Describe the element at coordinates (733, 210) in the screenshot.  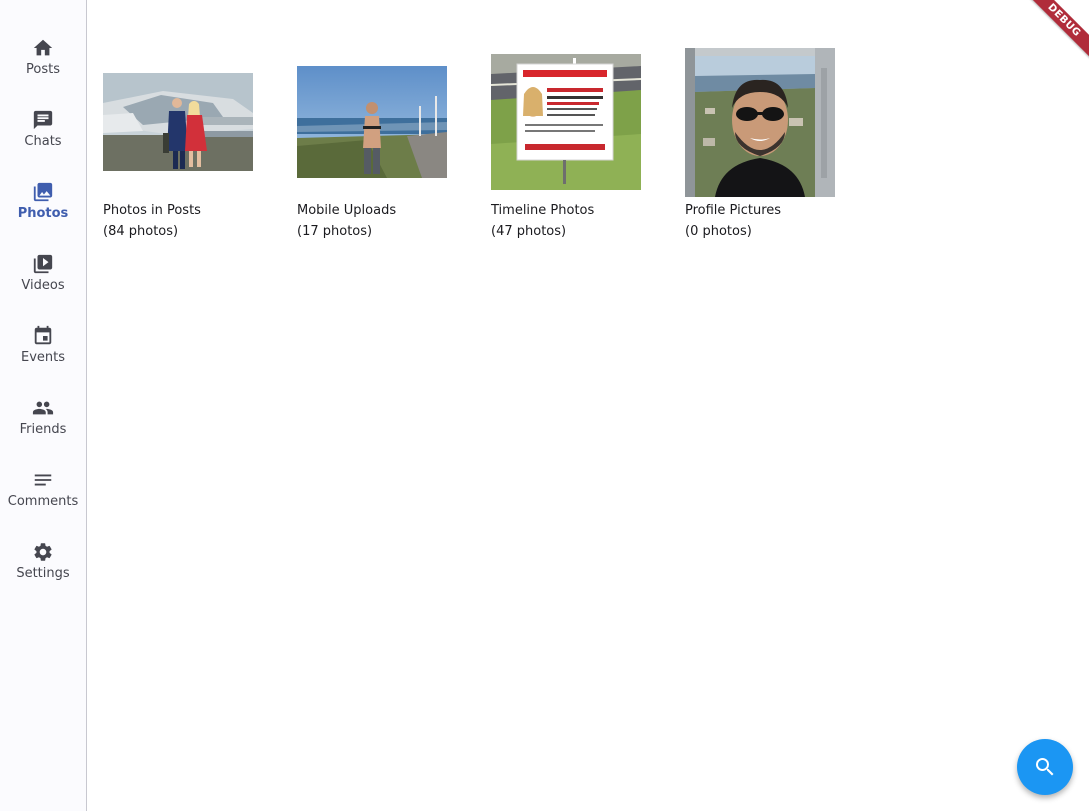
I see `album-title: Profile Pictures` at that location.